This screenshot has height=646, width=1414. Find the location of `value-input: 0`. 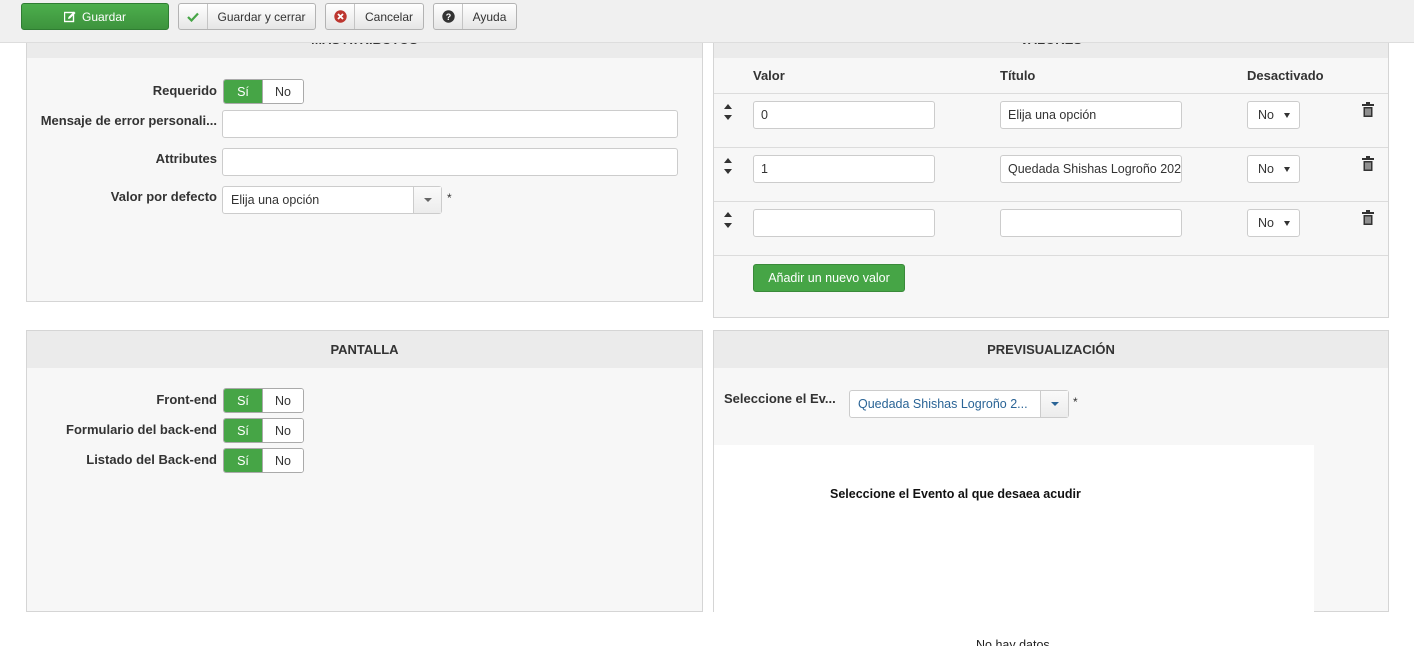

value-input: 0 is located at coordinates (844, 115).